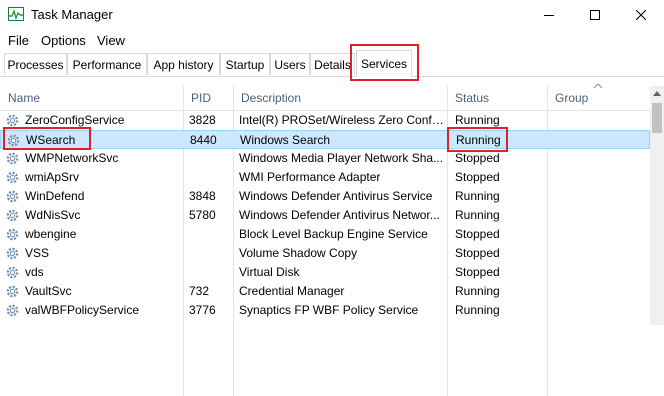 The image size is (664, 396). What do you see at coordinates (63, 40) in the screenshot?
I see `menu-options: Options` at bounding box center [63, 40].